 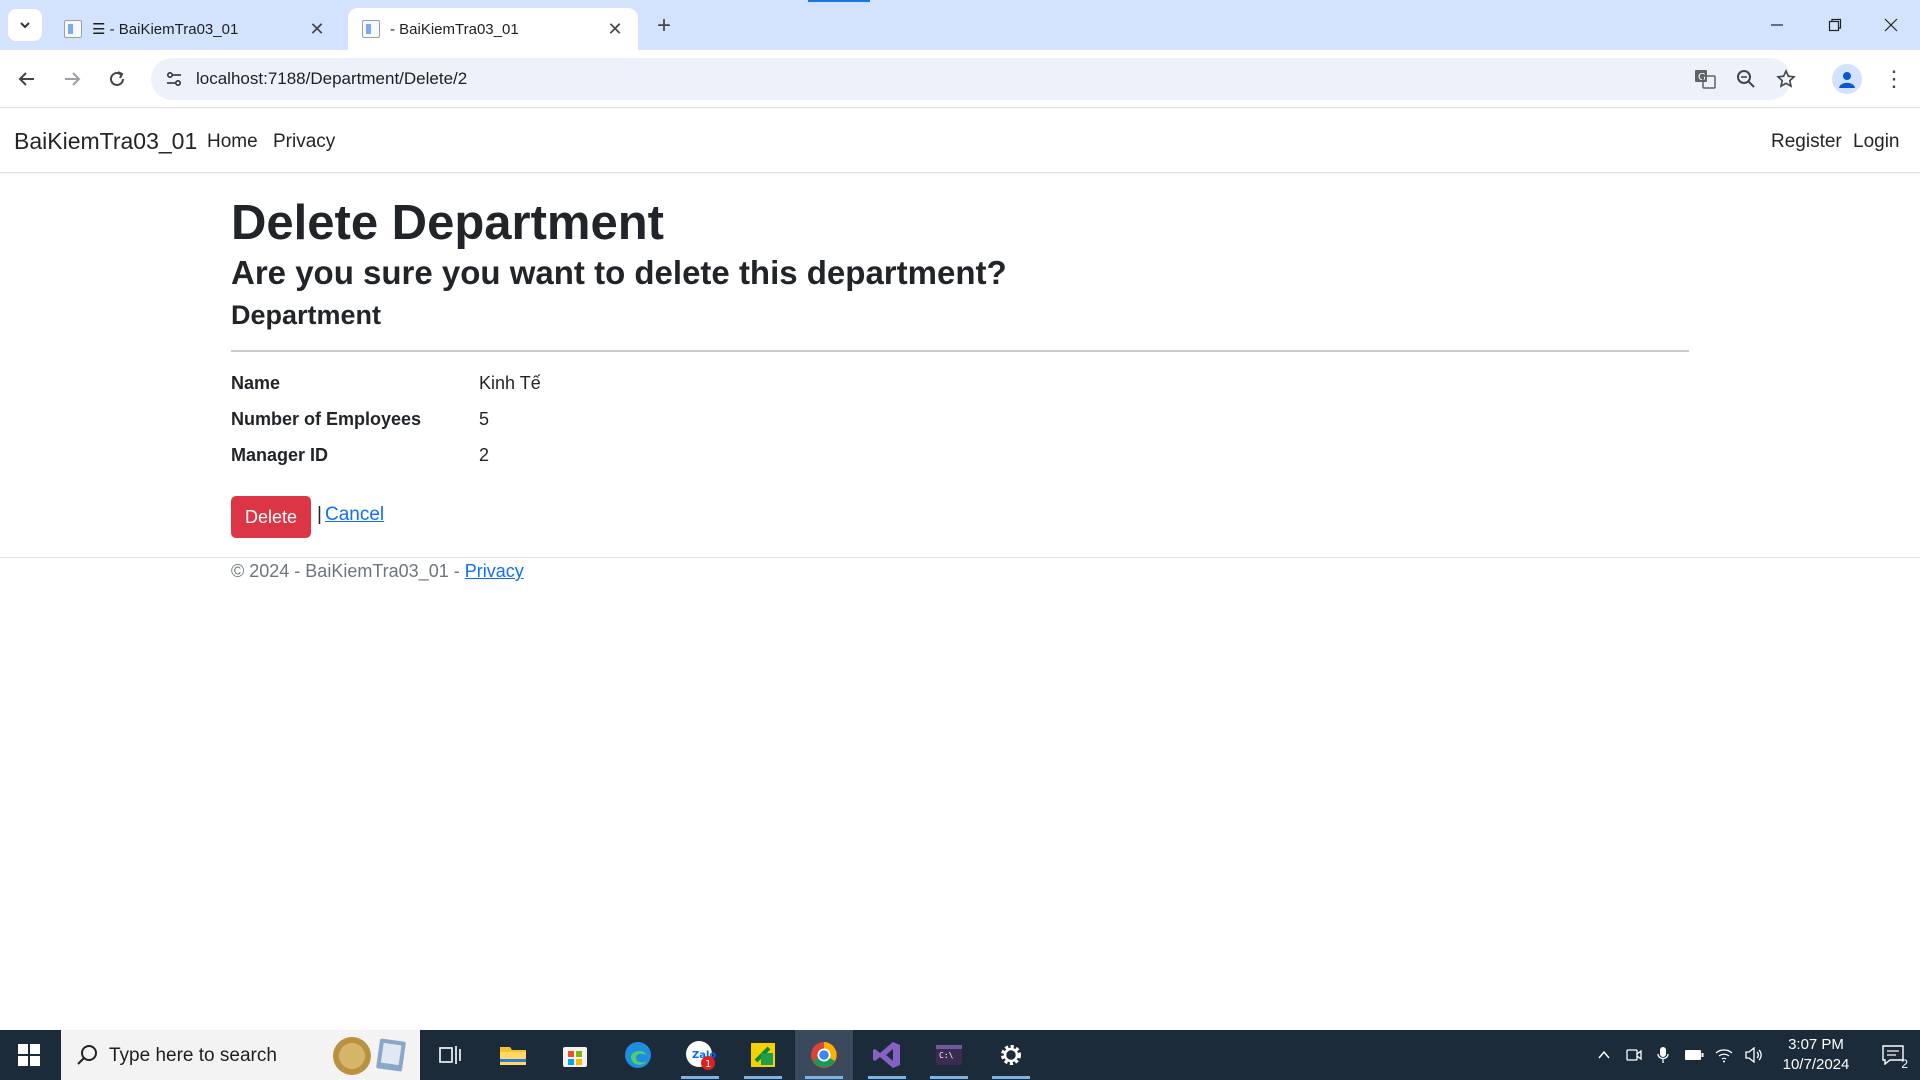 I want to click on detail-label: Number of Employees, so click(x=326, y=419).